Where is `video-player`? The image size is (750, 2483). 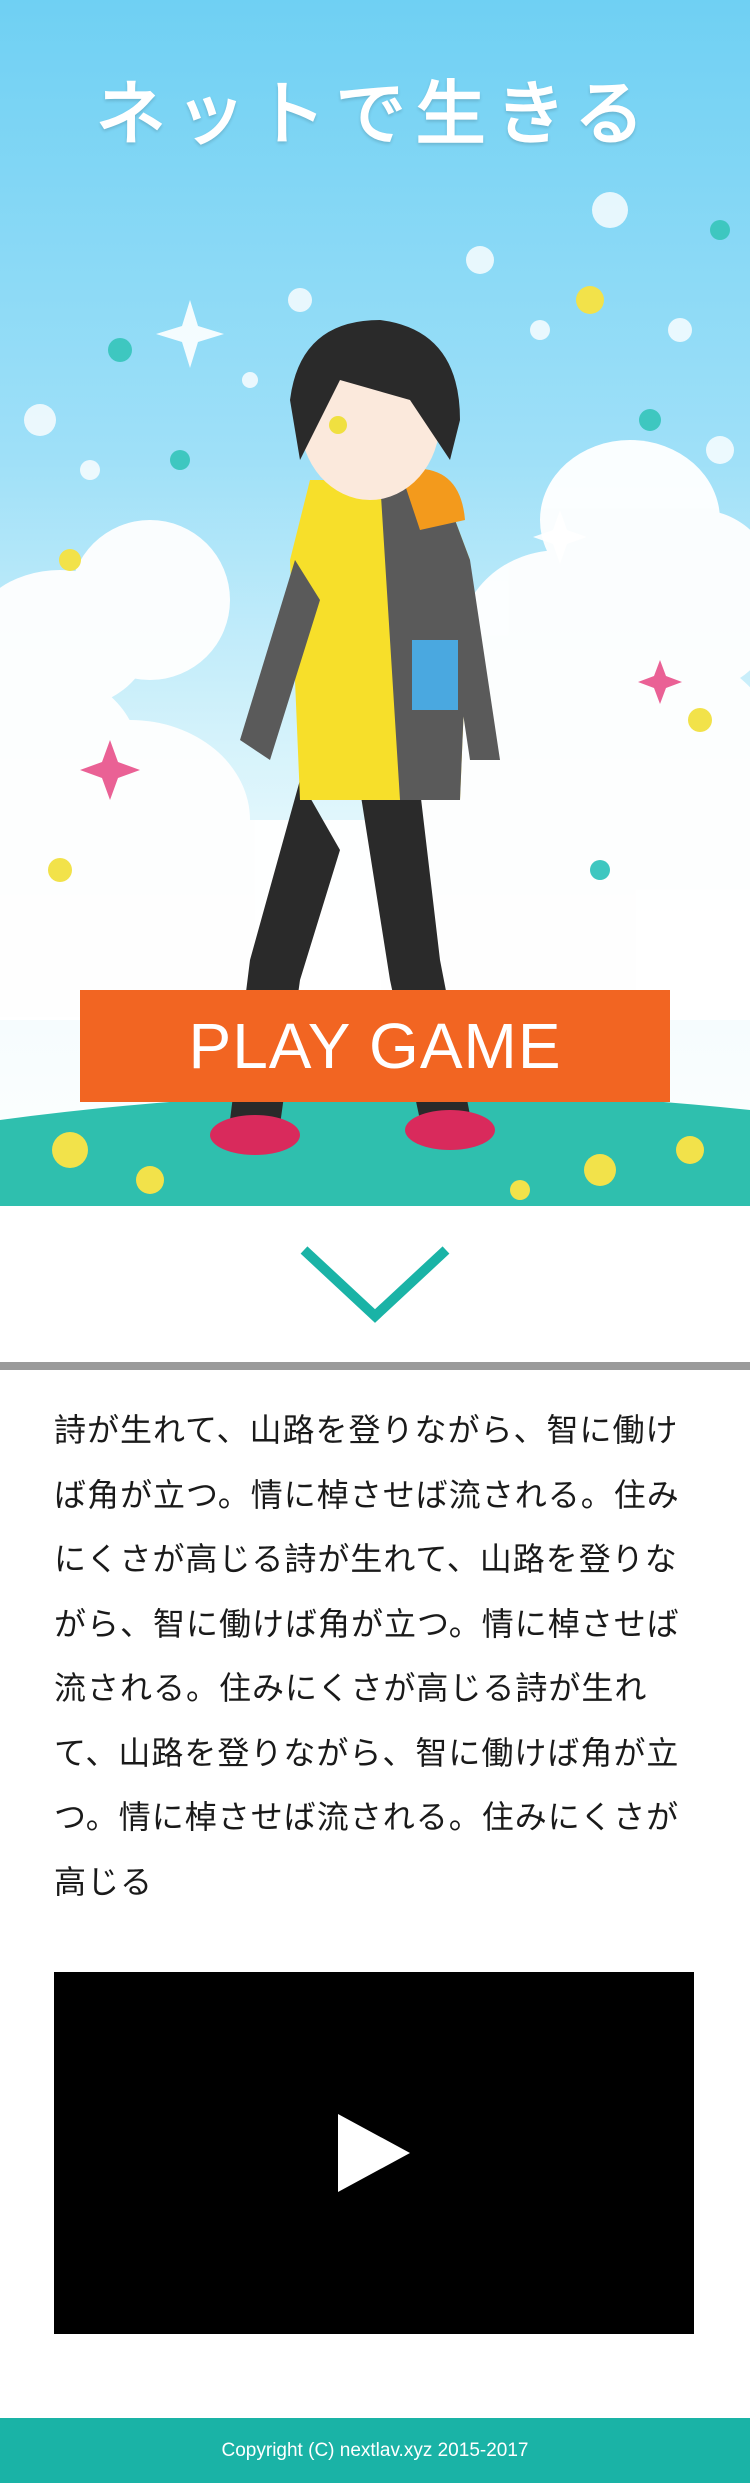 video-player is located at coordinates (374, 2153).